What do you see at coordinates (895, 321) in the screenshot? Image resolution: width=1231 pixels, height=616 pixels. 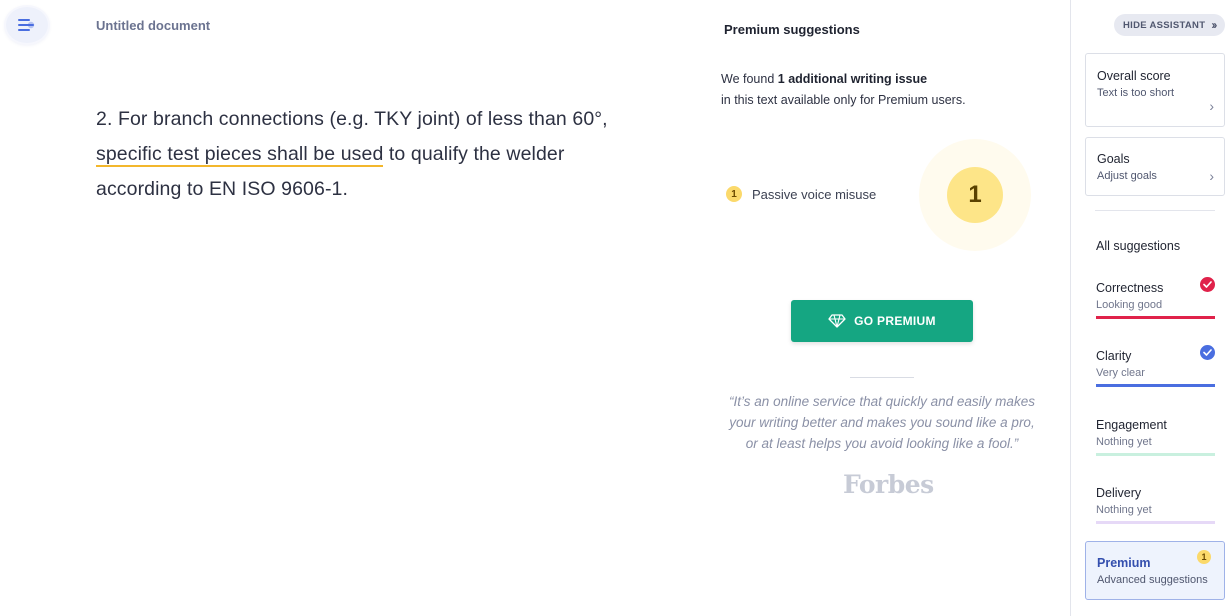 I see `go-premium-label: GO PREMIUM` at bounding box center [895, 321].